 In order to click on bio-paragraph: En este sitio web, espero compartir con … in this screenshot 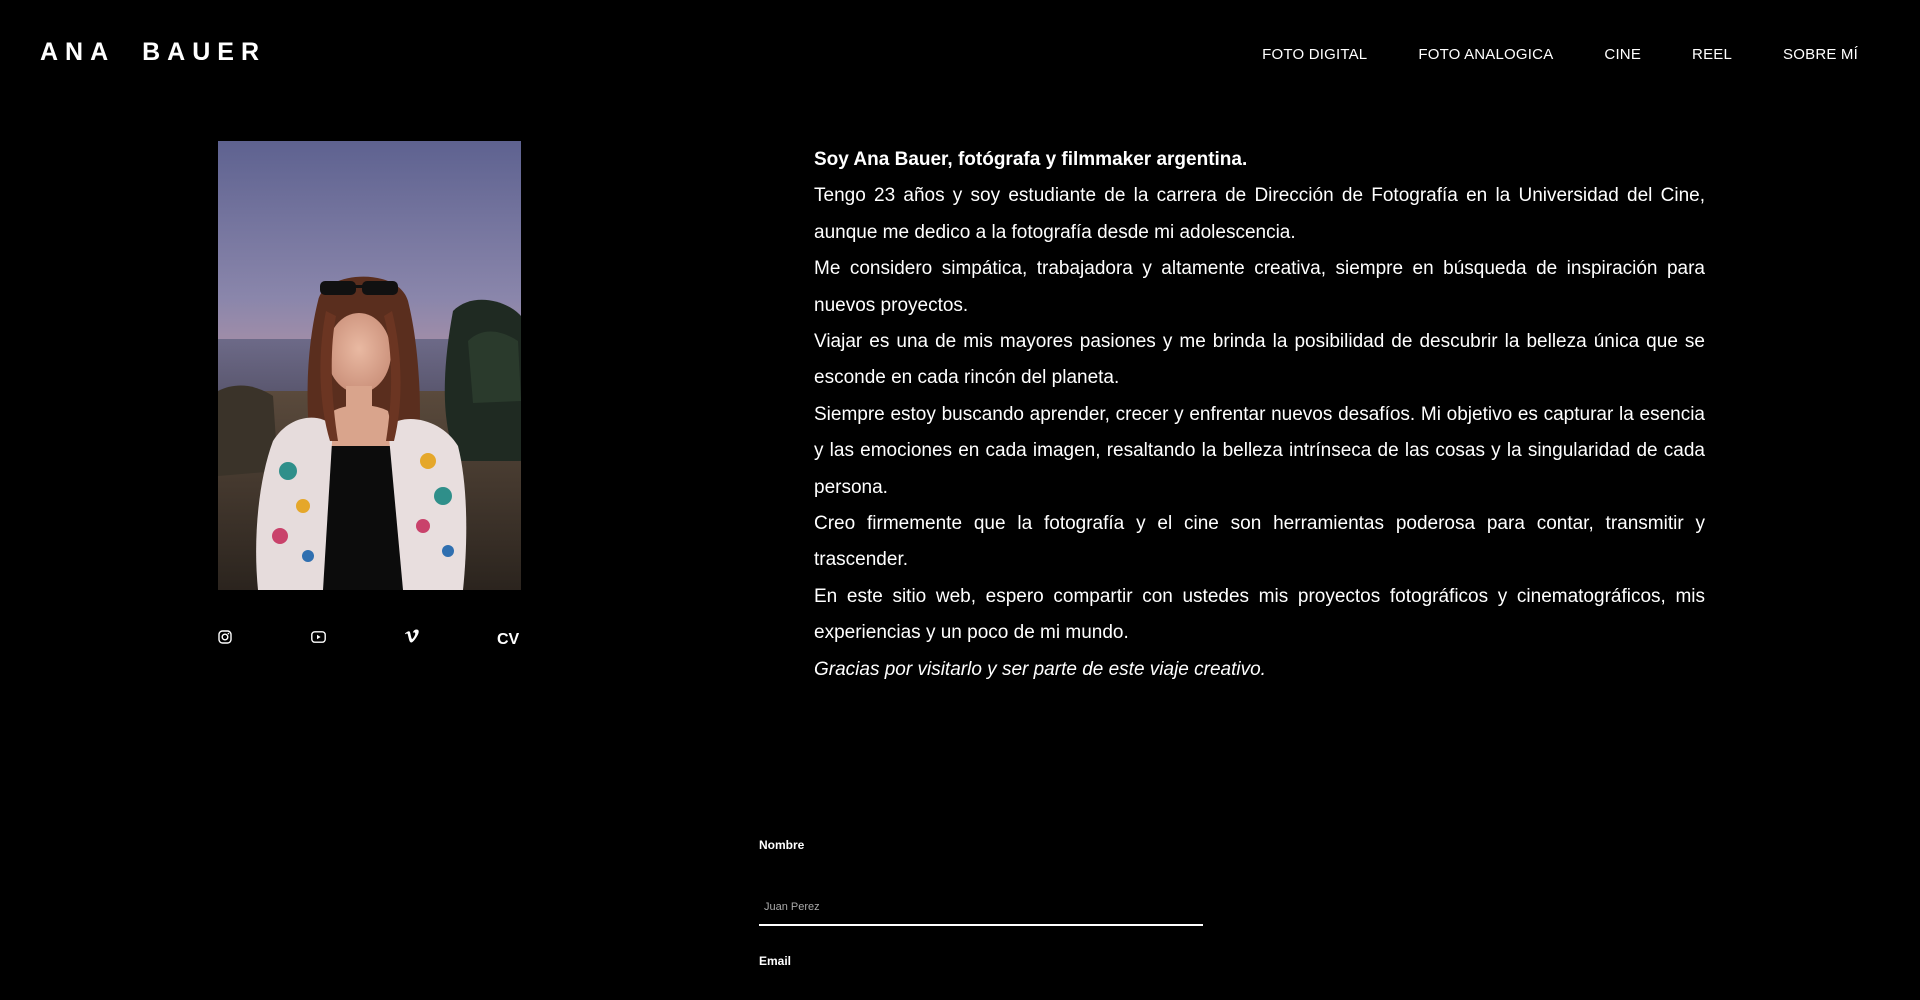, I will do `click(1259, 614)`.